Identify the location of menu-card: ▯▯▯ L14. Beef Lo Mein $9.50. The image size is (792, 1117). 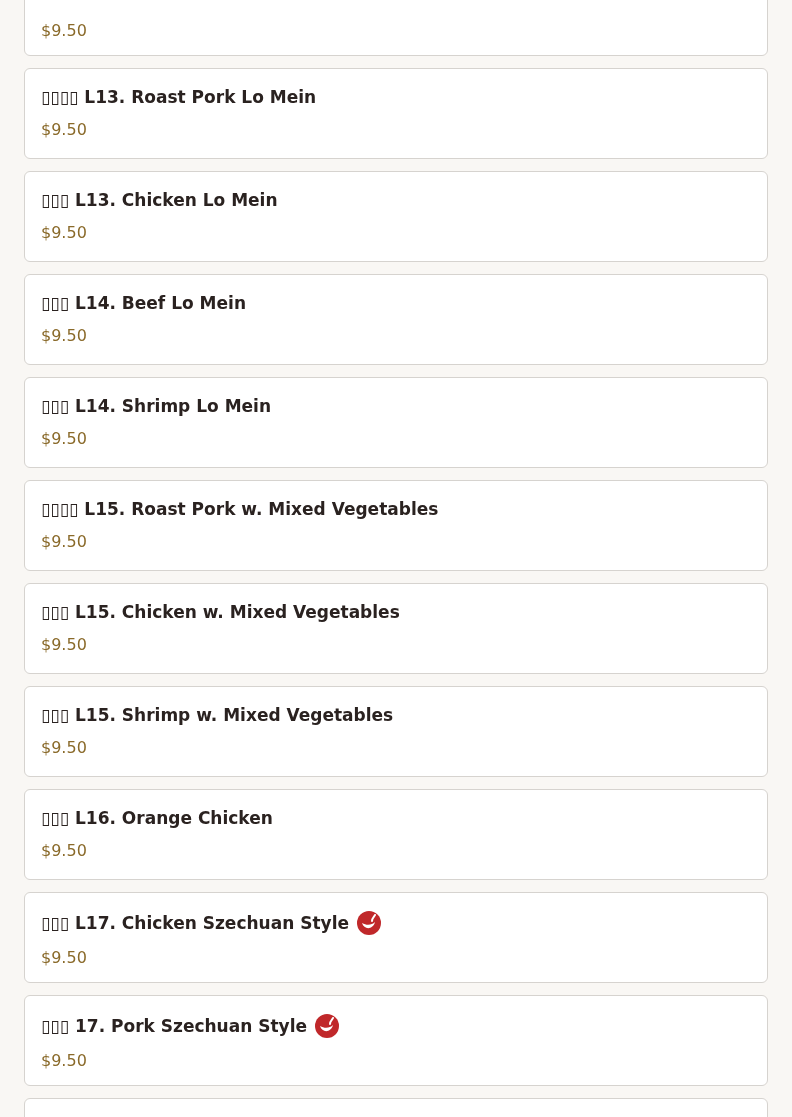
(396, 319).